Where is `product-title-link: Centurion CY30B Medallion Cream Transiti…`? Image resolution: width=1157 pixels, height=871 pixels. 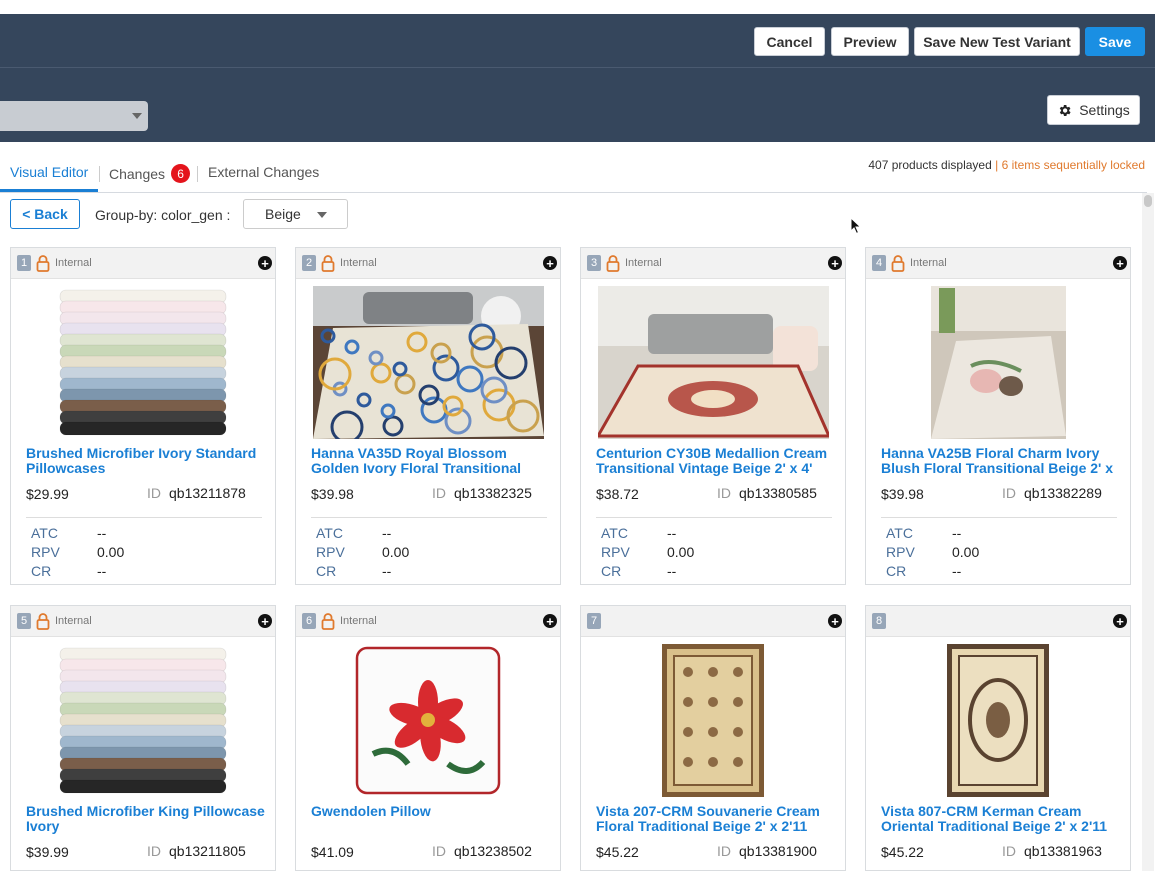 product-title-link: Centurion CY30B Medallion Cream Transiti… is located at coordinates (716, 461).